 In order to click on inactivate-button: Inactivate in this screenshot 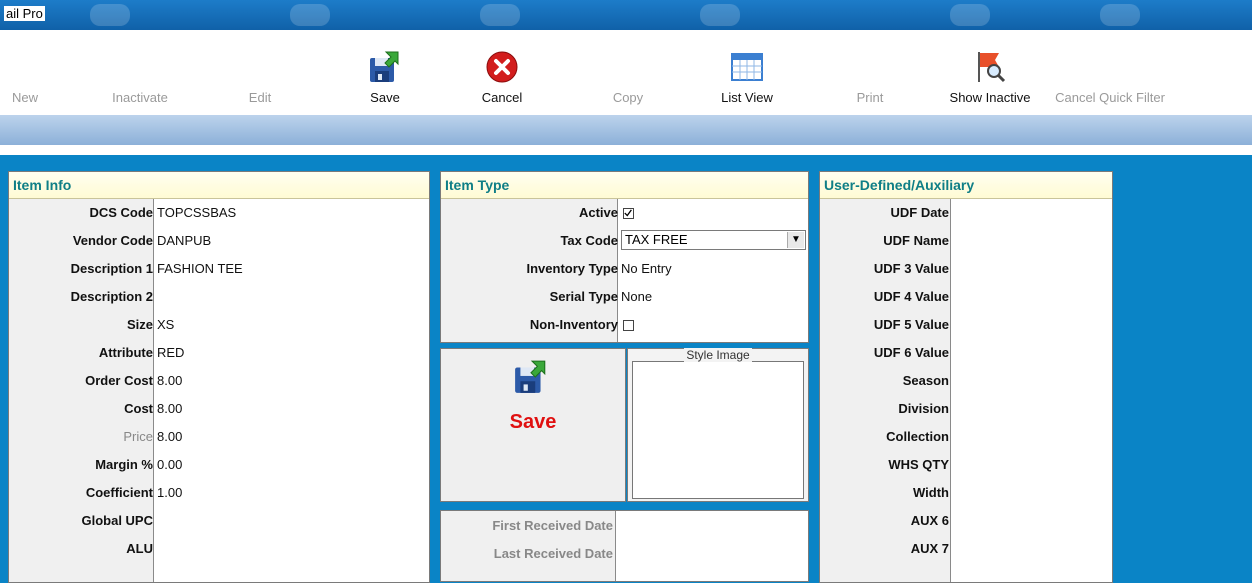, I will do `click(140, 72)`.